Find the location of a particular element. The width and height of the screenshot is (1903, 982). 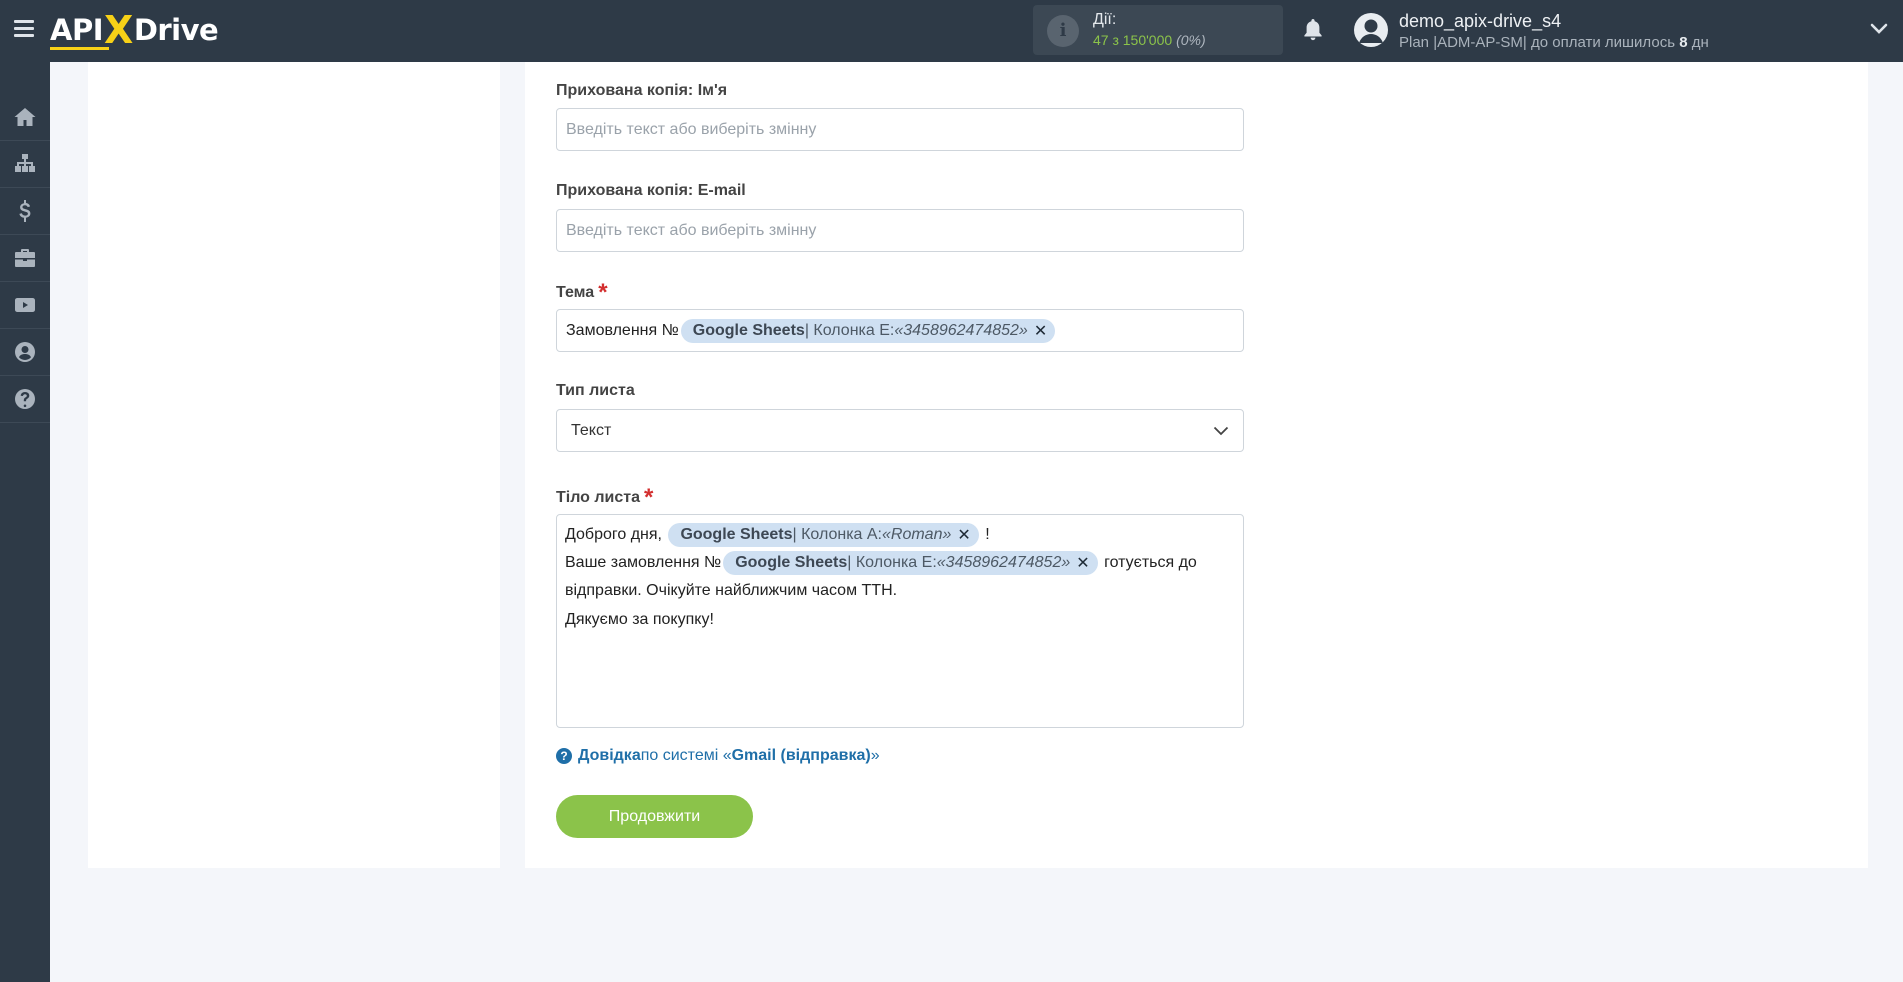

mail-type-value: Текст is located at coordinates (591, 430).